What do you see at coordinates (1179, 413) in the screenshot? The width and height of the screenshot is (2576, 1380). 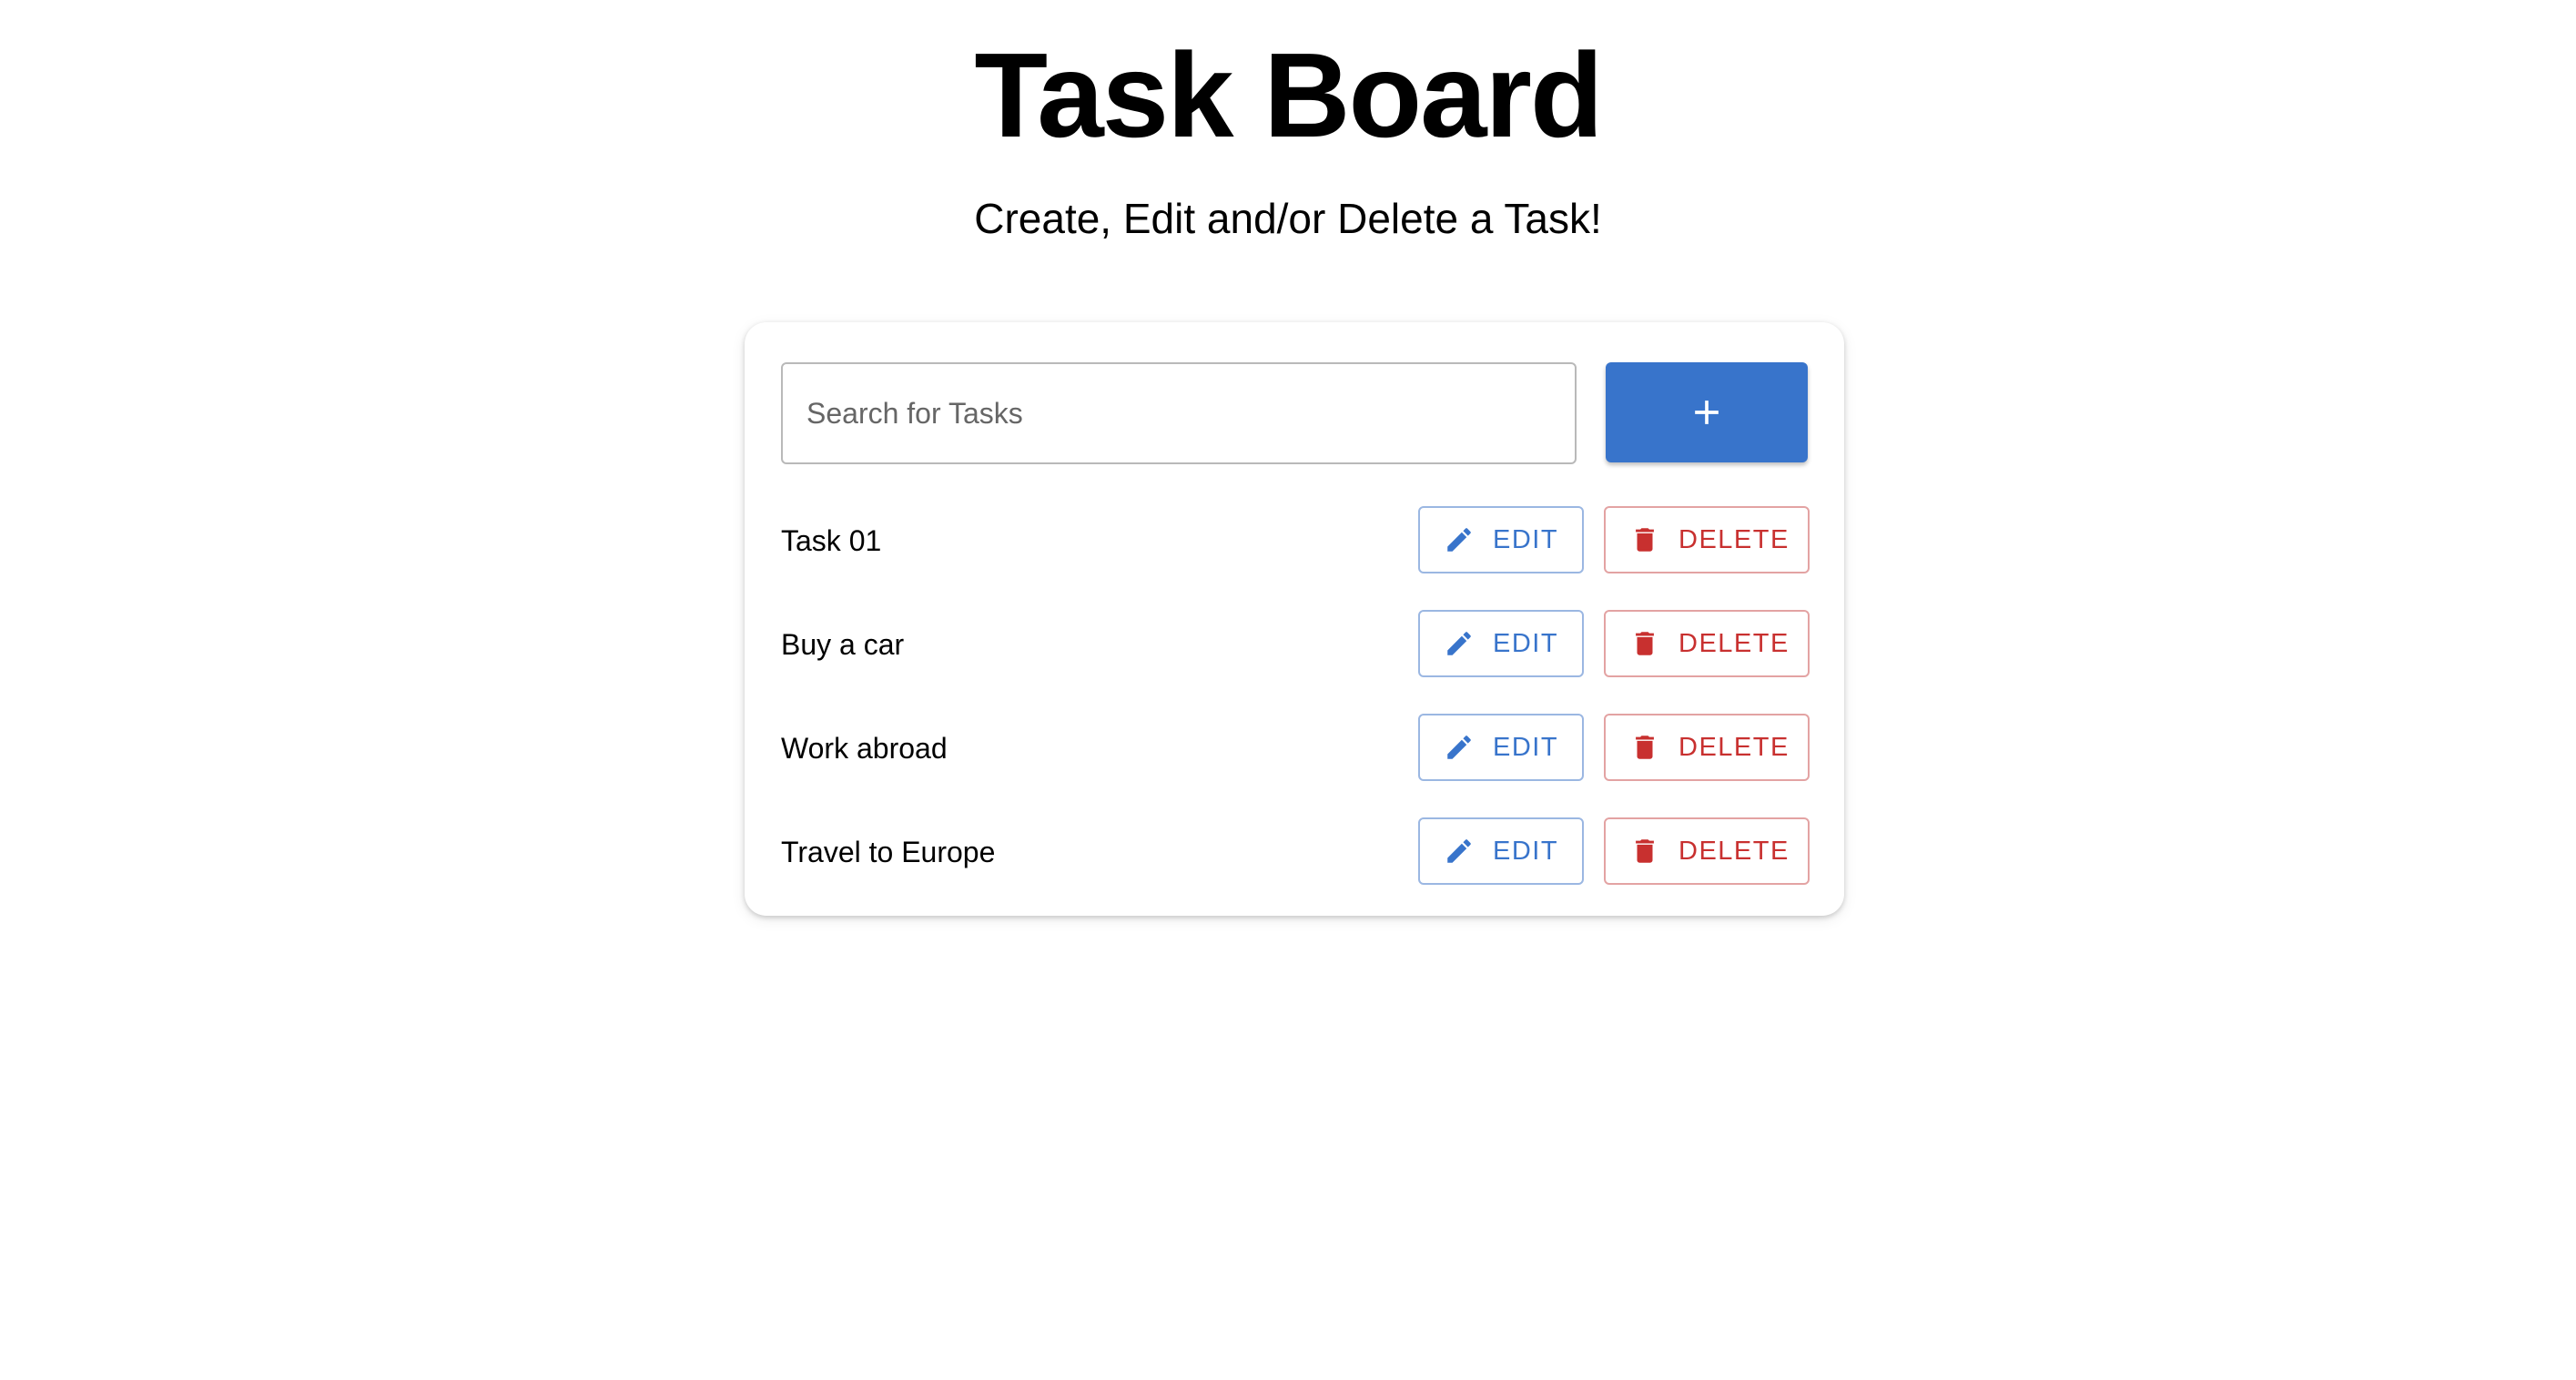 I see `search-input` at bounding box center [1179, 413].